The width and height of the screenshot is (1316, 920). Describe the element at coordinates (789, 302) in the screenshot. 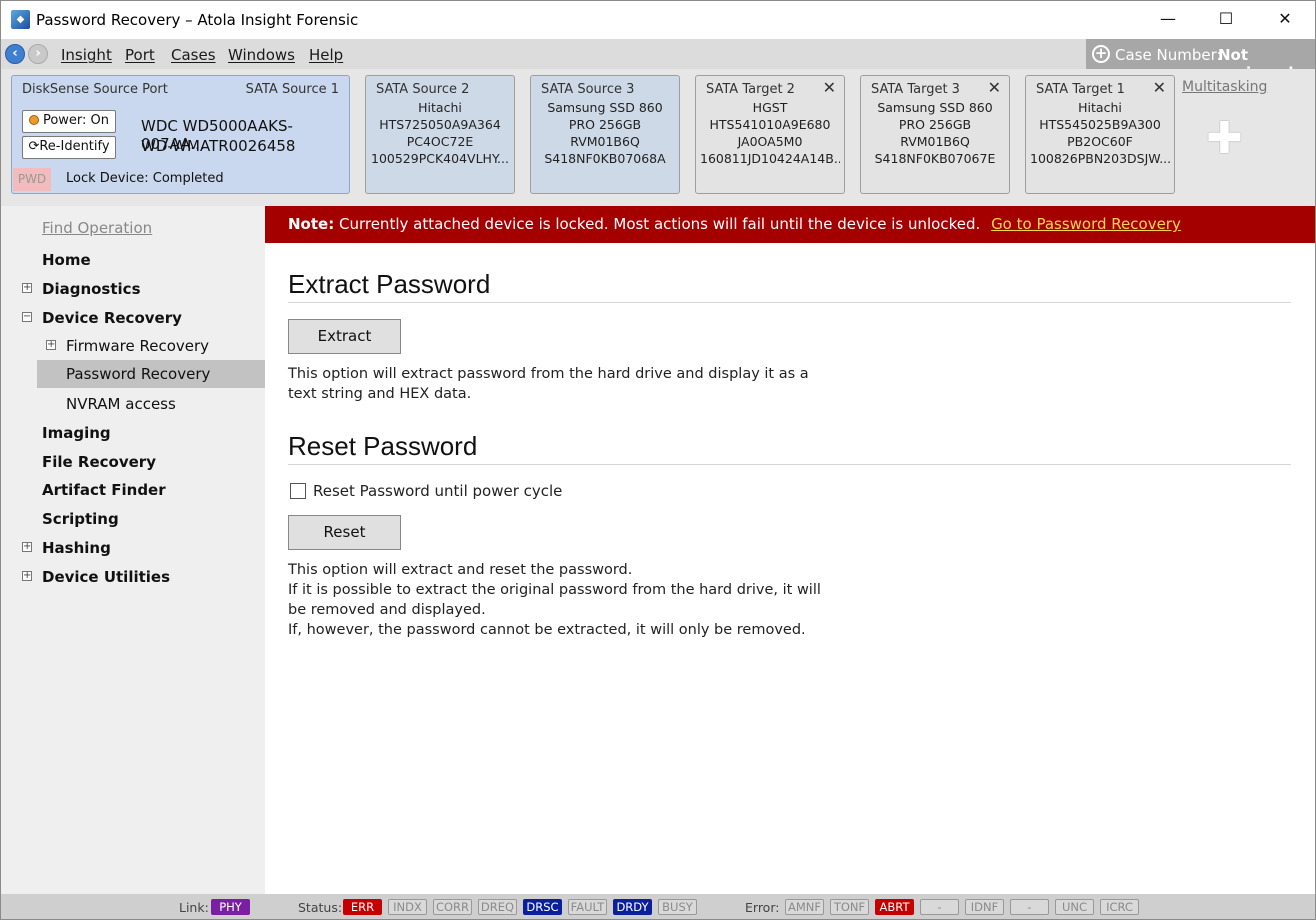

I see `section-divider` at that location.